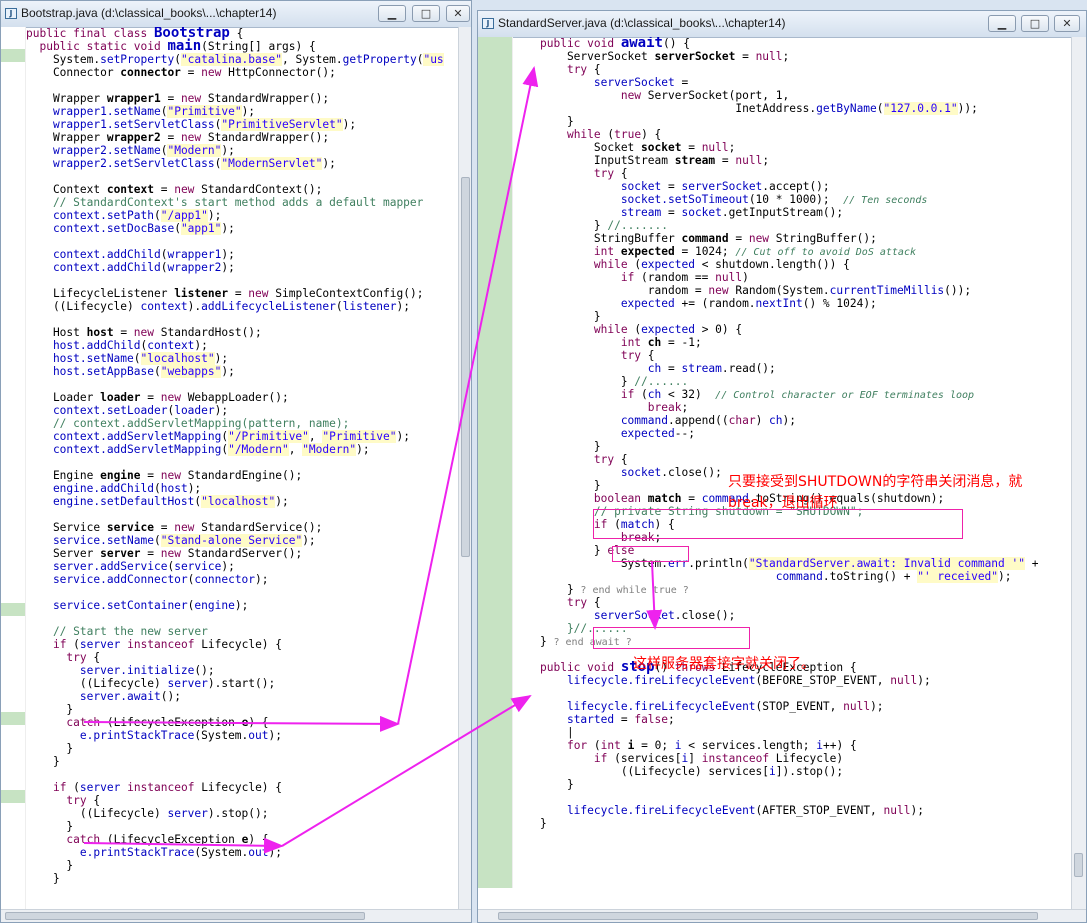 The image size is (1087, 923). I want to click on stop-call-arrow, so click(183, 845).